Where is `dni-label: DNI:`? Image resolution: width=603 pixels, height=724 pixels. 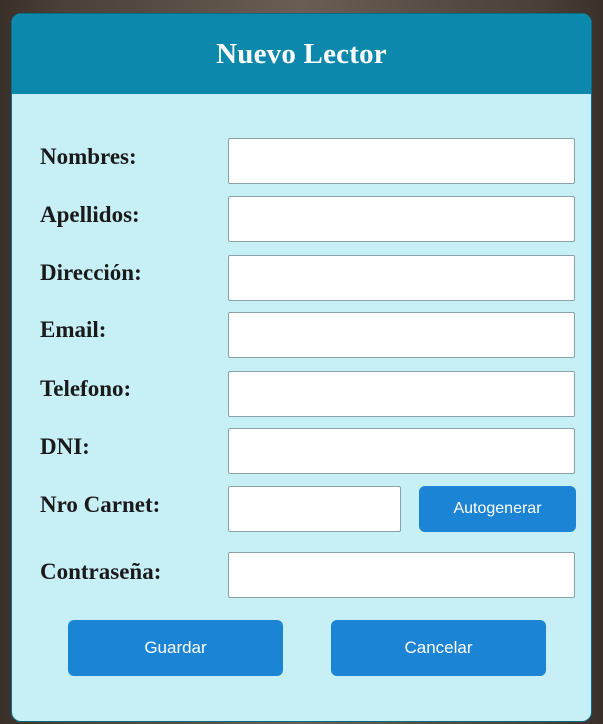
dni-label: DNI: is located at coordinates (65, 446).